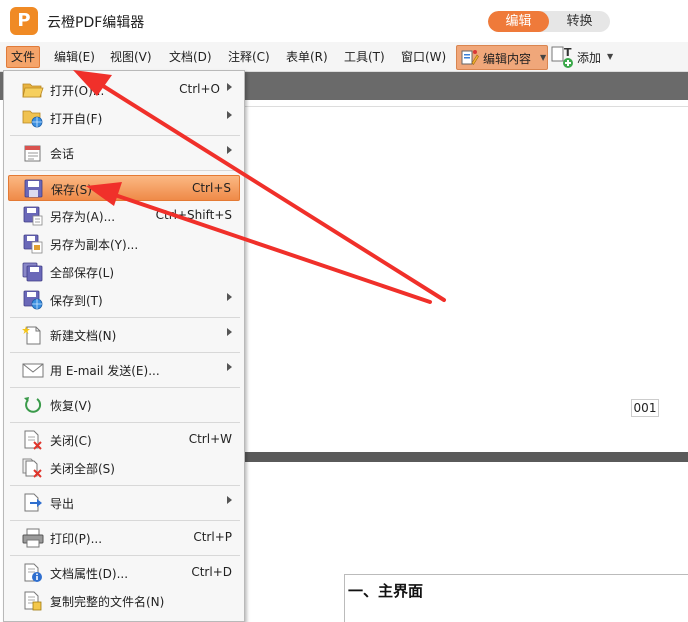 Image resolution: width=688 pixels, height=622 pixels. Describe the element at coordinates (33, 601) in the screenshot. I see `document-copy-icon` at that location.